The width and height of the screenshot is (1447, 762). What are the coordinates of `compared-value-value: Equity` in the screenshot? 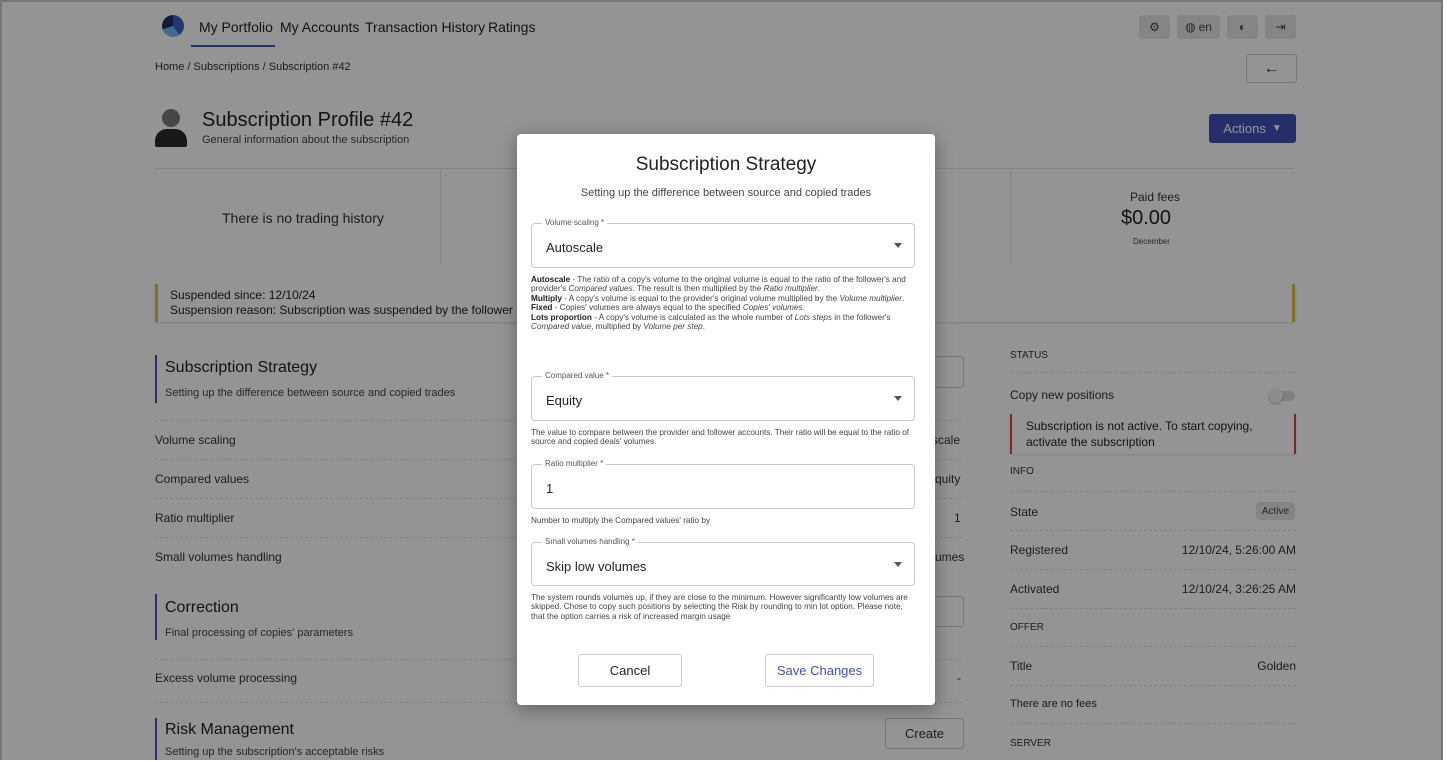 It's located at (564, 400).